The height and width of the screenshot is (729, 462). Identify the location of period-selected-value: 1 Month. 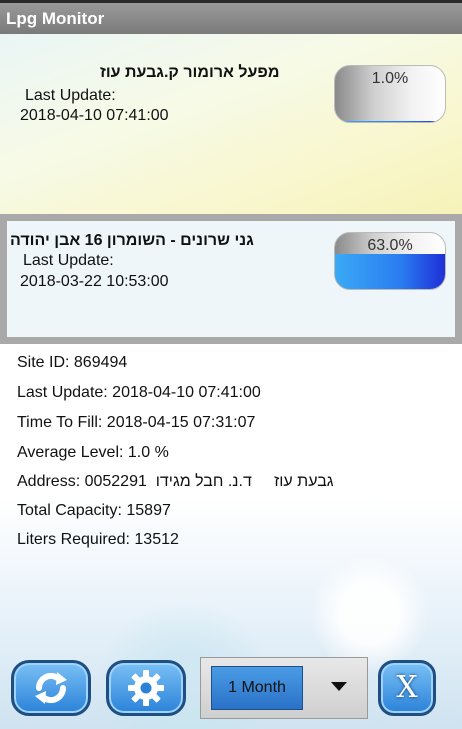
(257, 688).